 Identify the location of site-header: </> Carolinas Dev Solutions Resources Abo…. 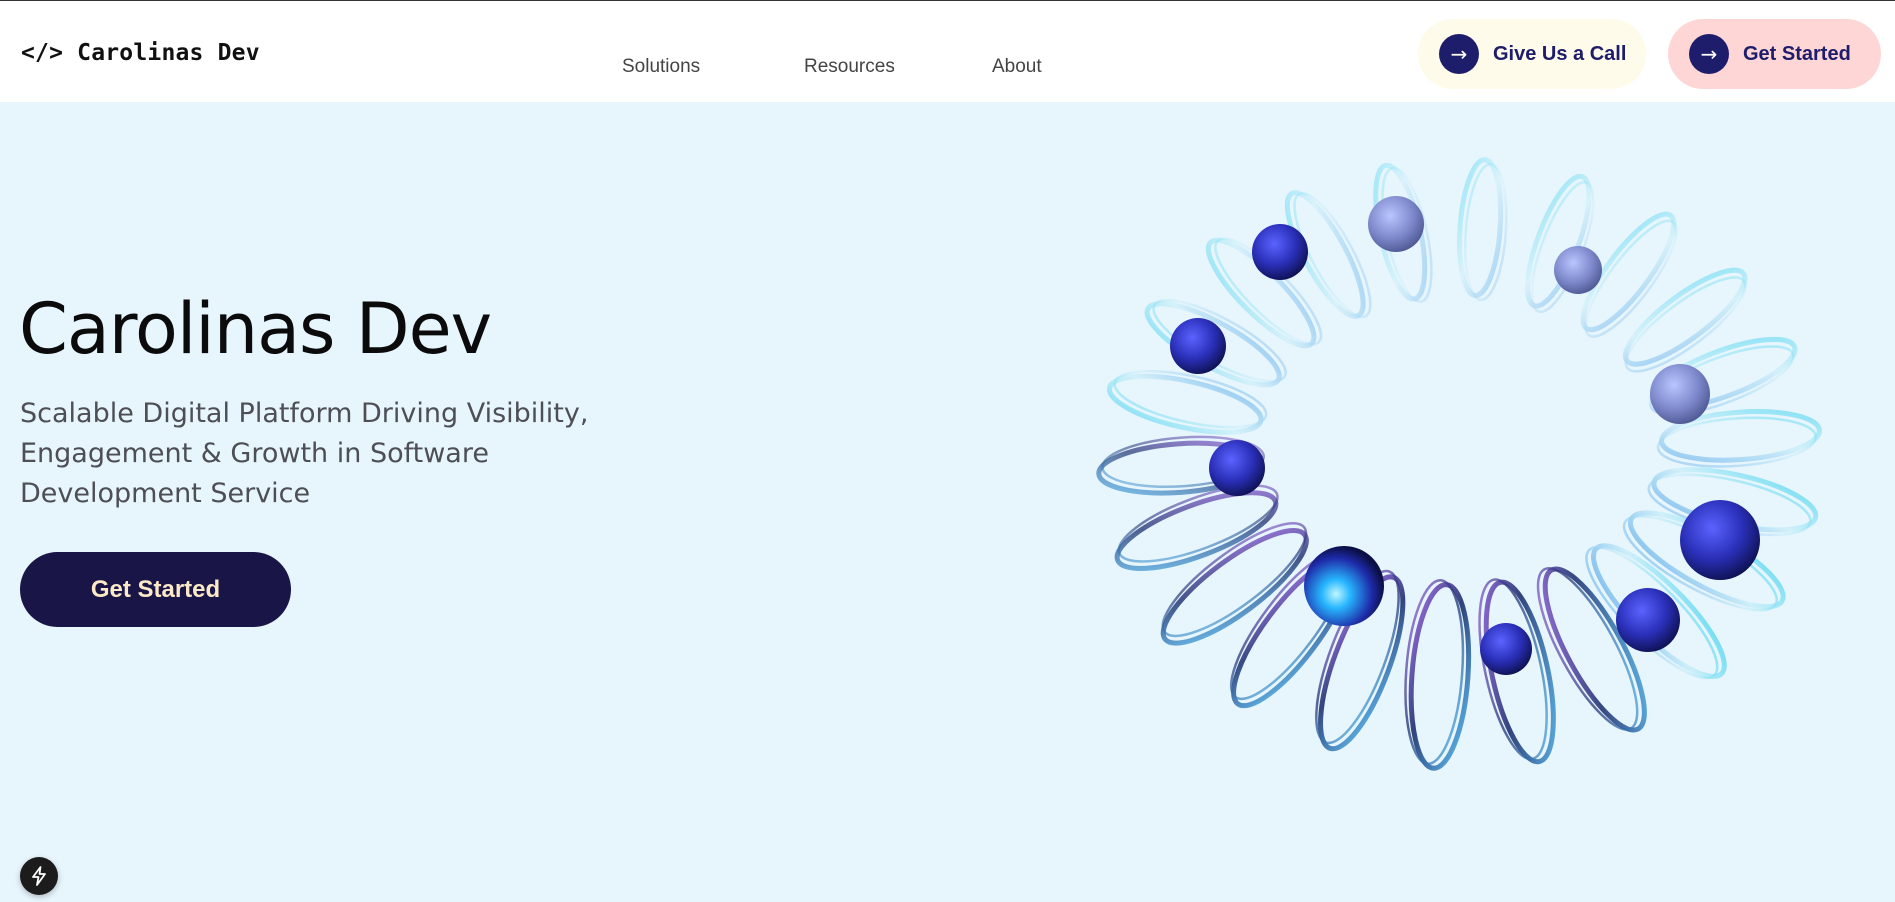
(947, 52).